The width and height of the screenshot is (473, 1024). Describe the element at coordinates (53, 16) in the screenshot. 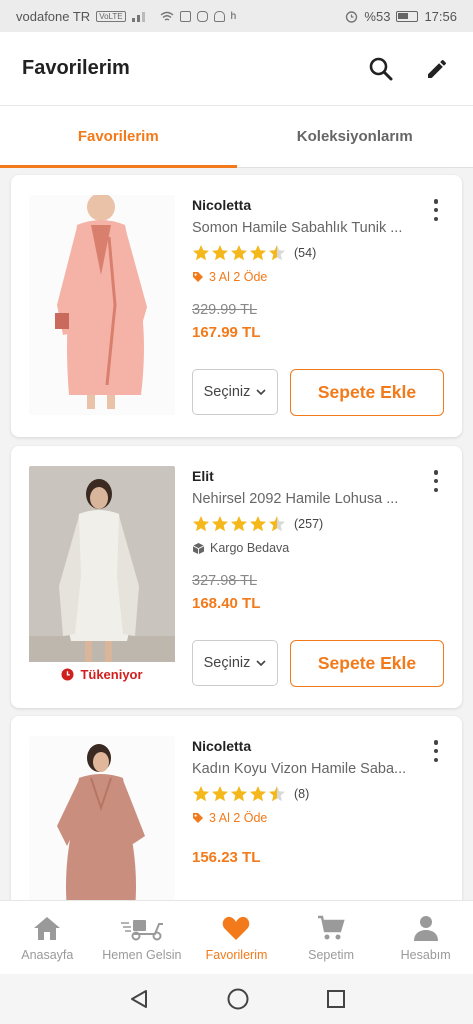

I see `carrier-name: vodafone TR` at that location.